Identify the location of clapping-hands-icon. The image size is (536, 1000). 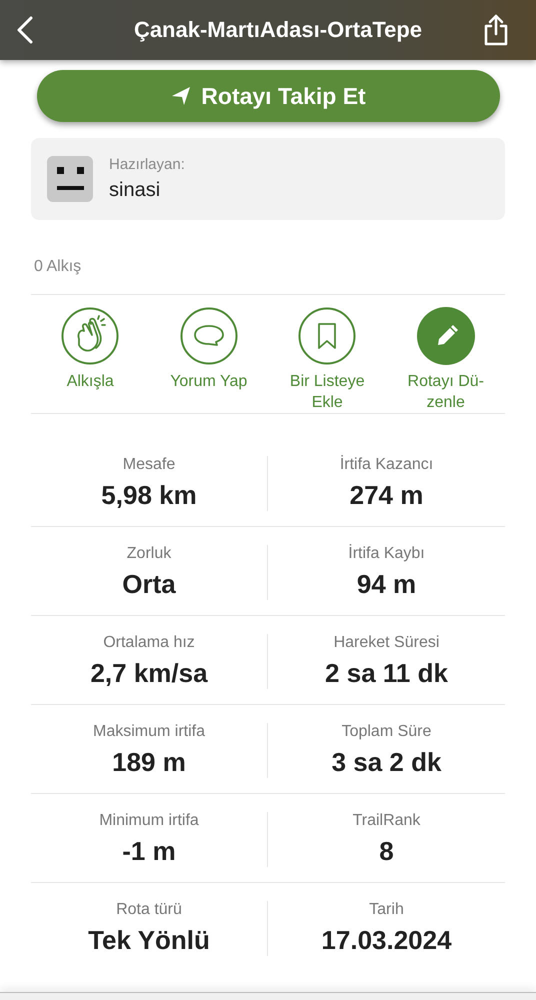
(90, 336).